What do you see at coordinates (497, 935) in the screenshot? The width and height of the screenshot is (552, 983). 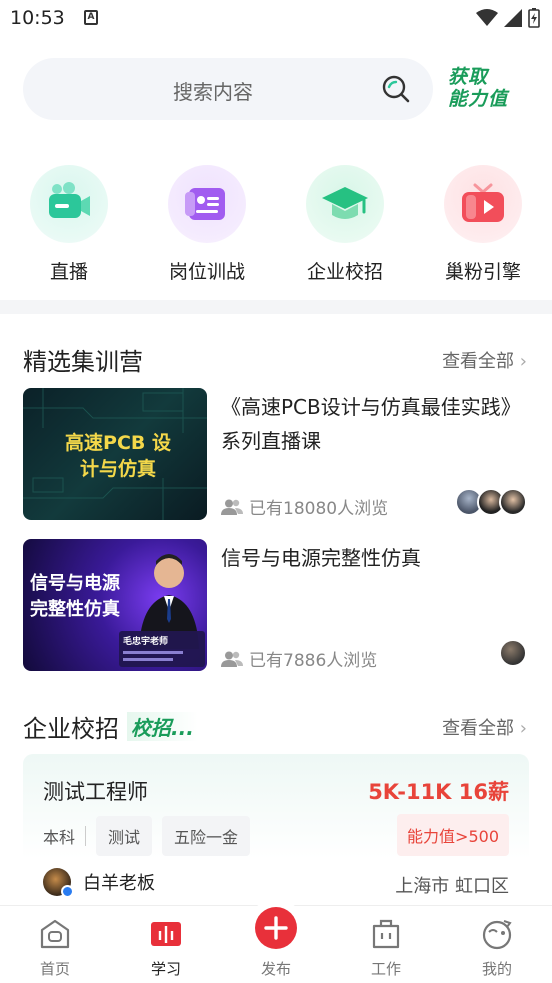 I see `profile-icon` at bounding box center [497, 935].